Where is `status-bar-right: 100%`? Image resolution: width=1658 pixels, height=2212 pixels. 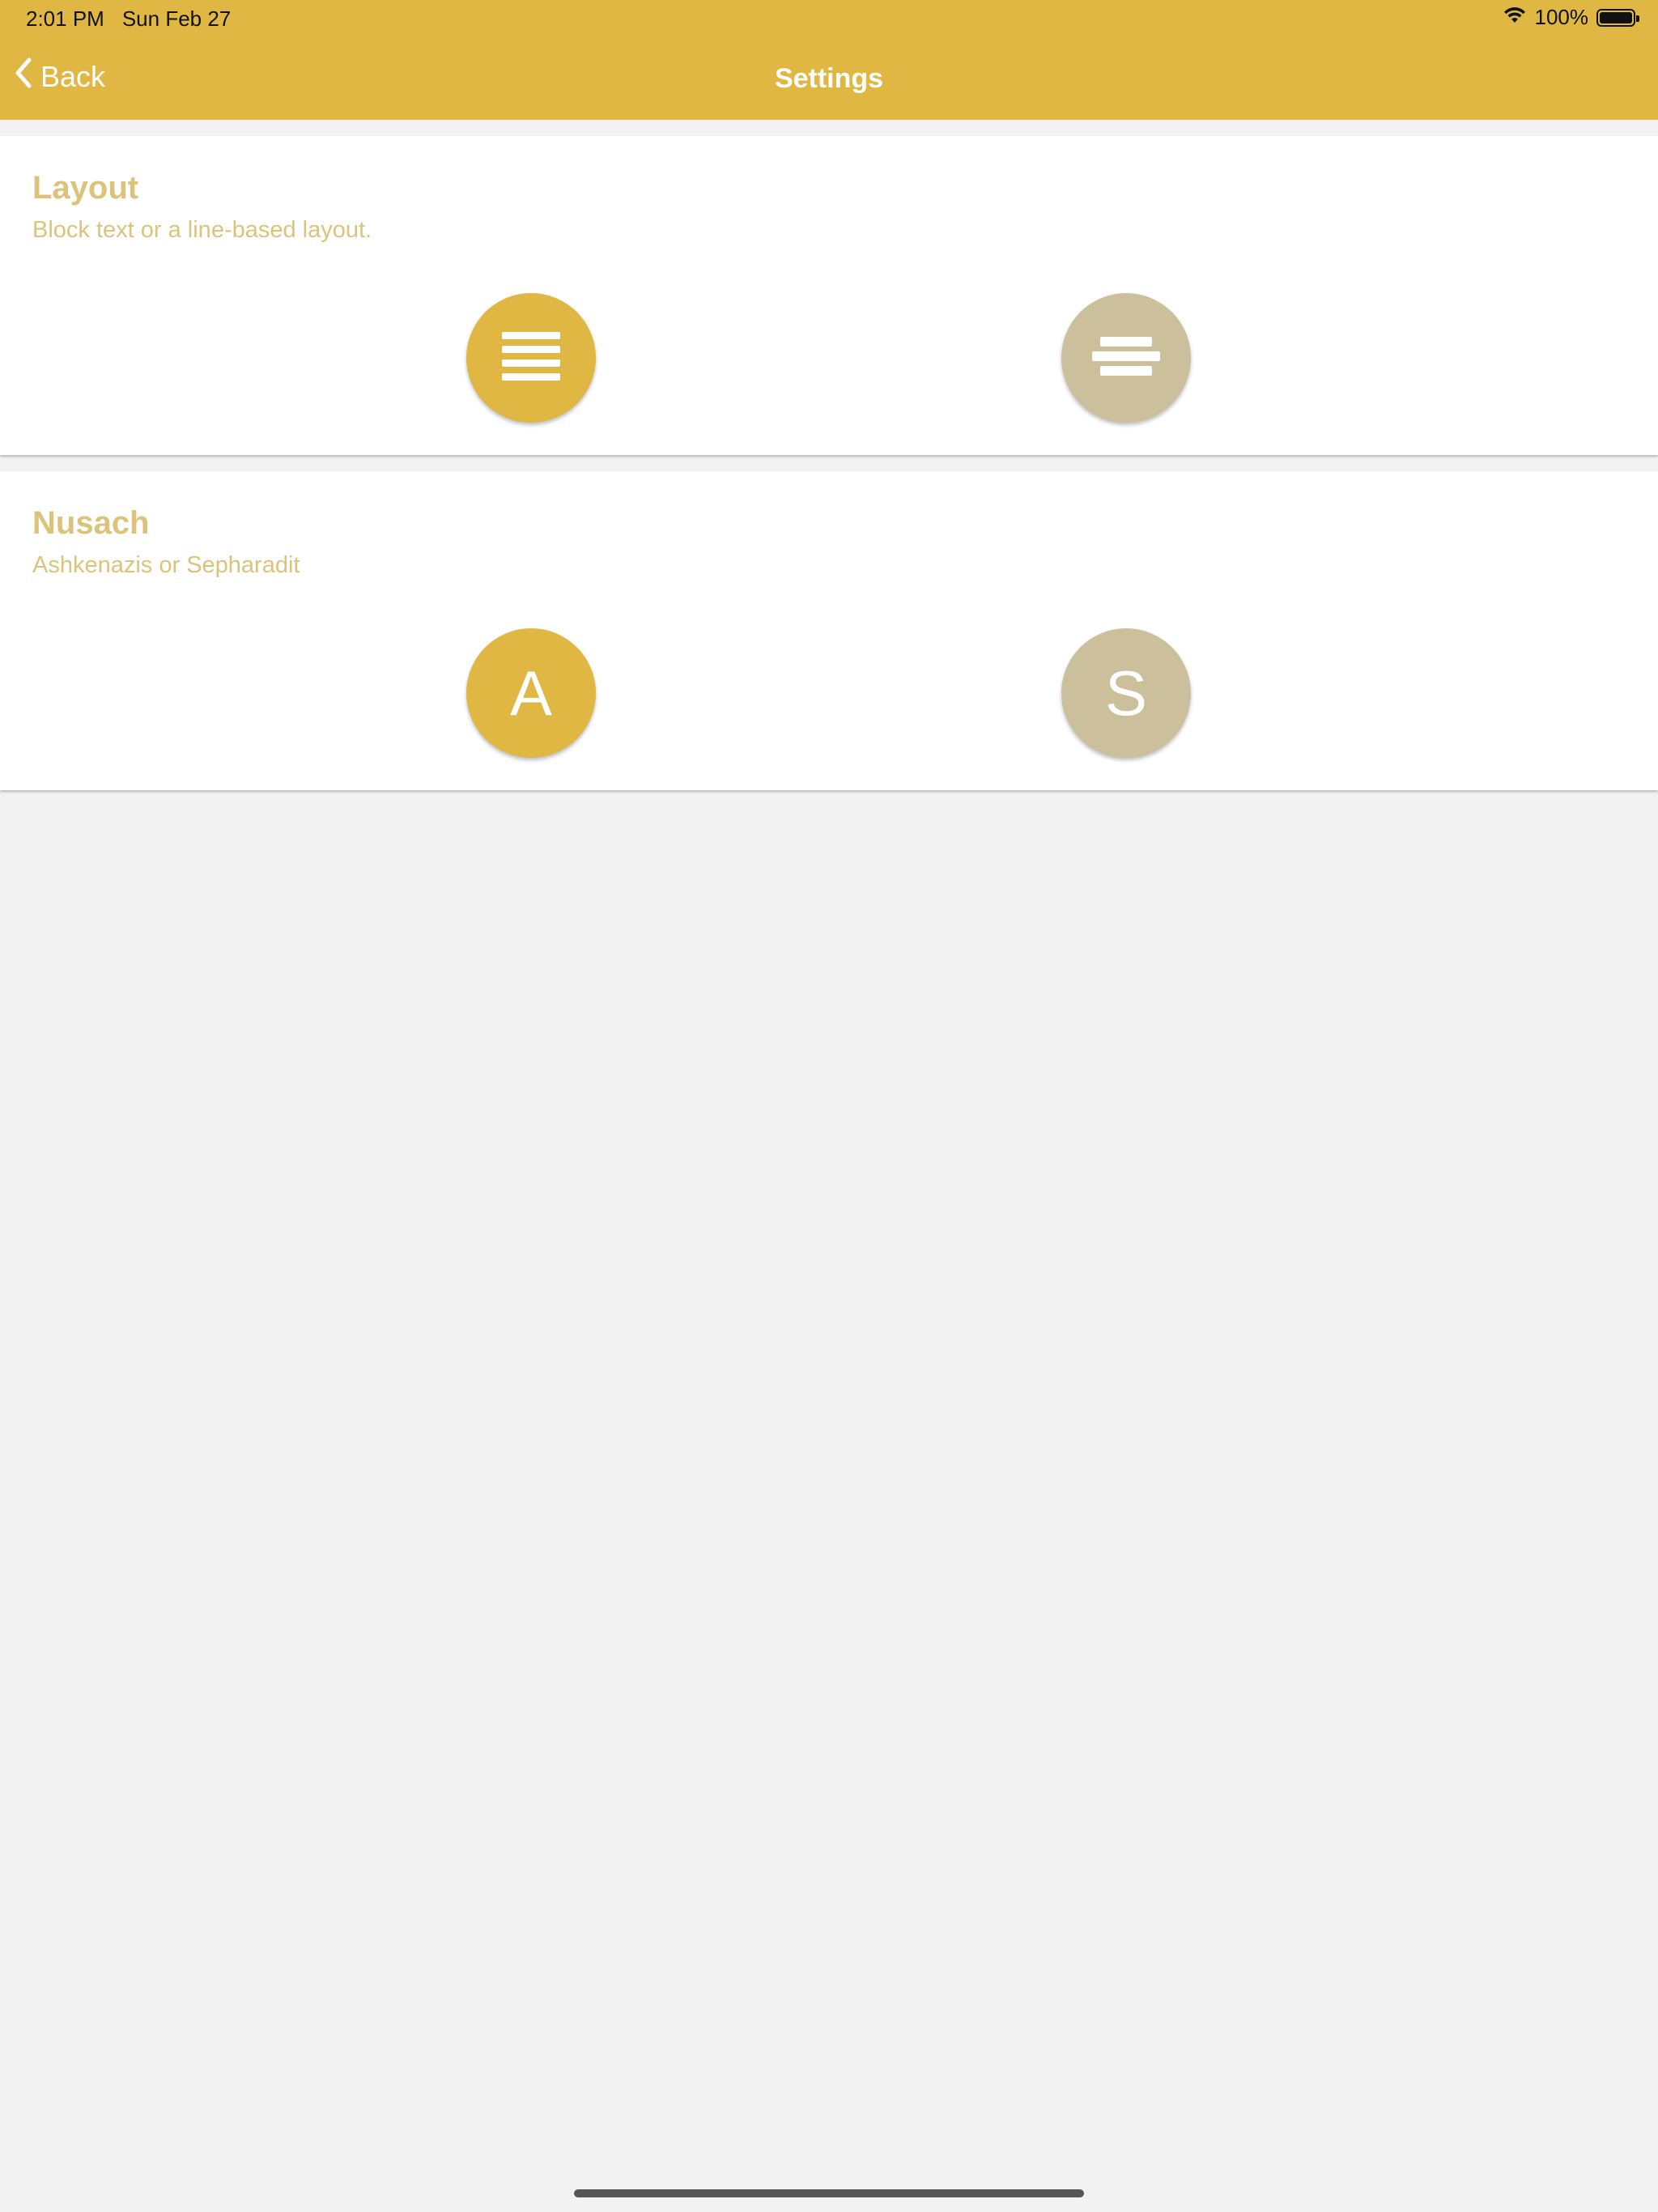 status-bar-right: 100% is located at coordinates (1571, 18).